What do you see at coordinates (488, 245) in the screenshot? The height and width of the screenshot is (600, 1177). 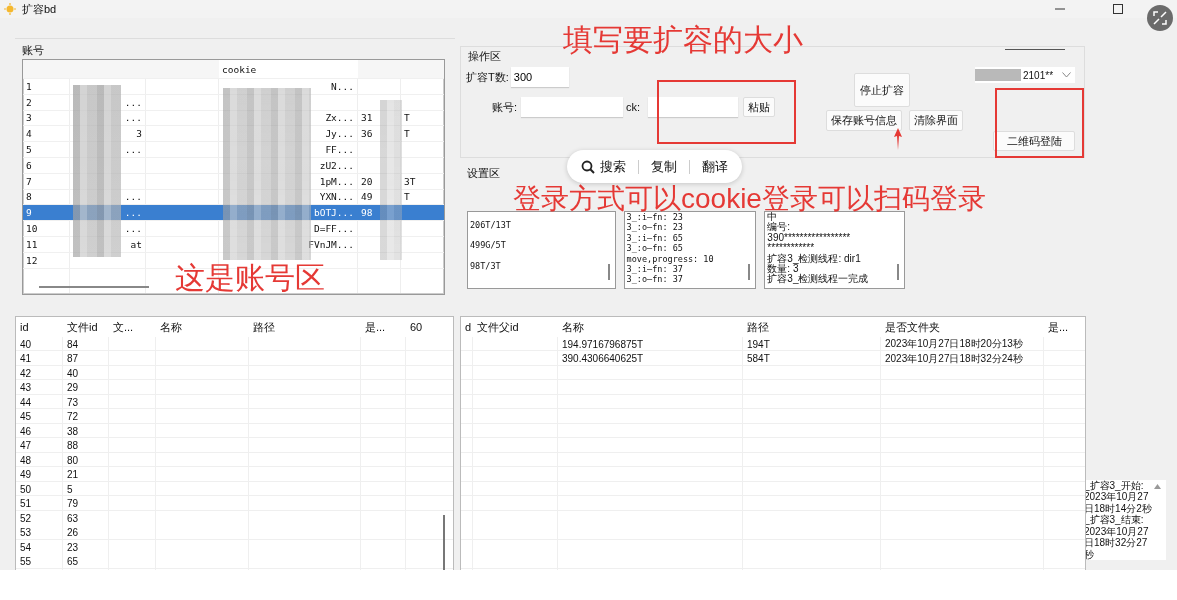 I see `text-line: 499G/5T` at bounding box center [488, 245].